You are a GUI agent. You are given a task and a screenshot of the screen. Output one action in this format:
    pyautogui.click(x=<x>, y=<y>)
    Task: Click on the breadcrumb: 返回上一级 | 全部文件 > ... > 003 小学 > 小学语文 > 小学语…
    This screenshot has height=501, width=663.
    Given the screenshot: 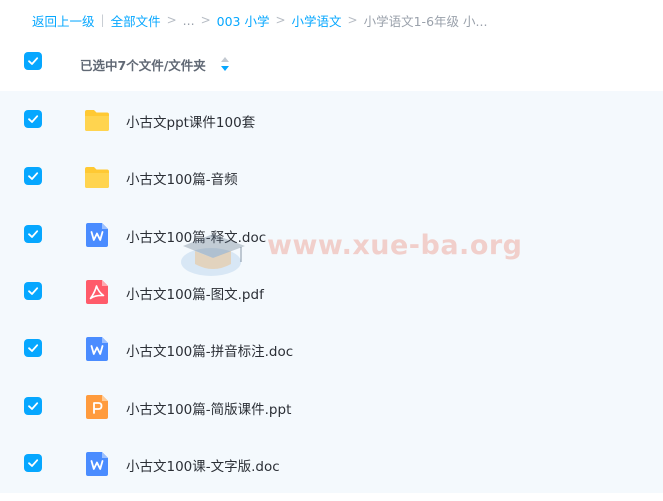 What is the action you would take?
    pyautogui.click(x=259, y=20)
    